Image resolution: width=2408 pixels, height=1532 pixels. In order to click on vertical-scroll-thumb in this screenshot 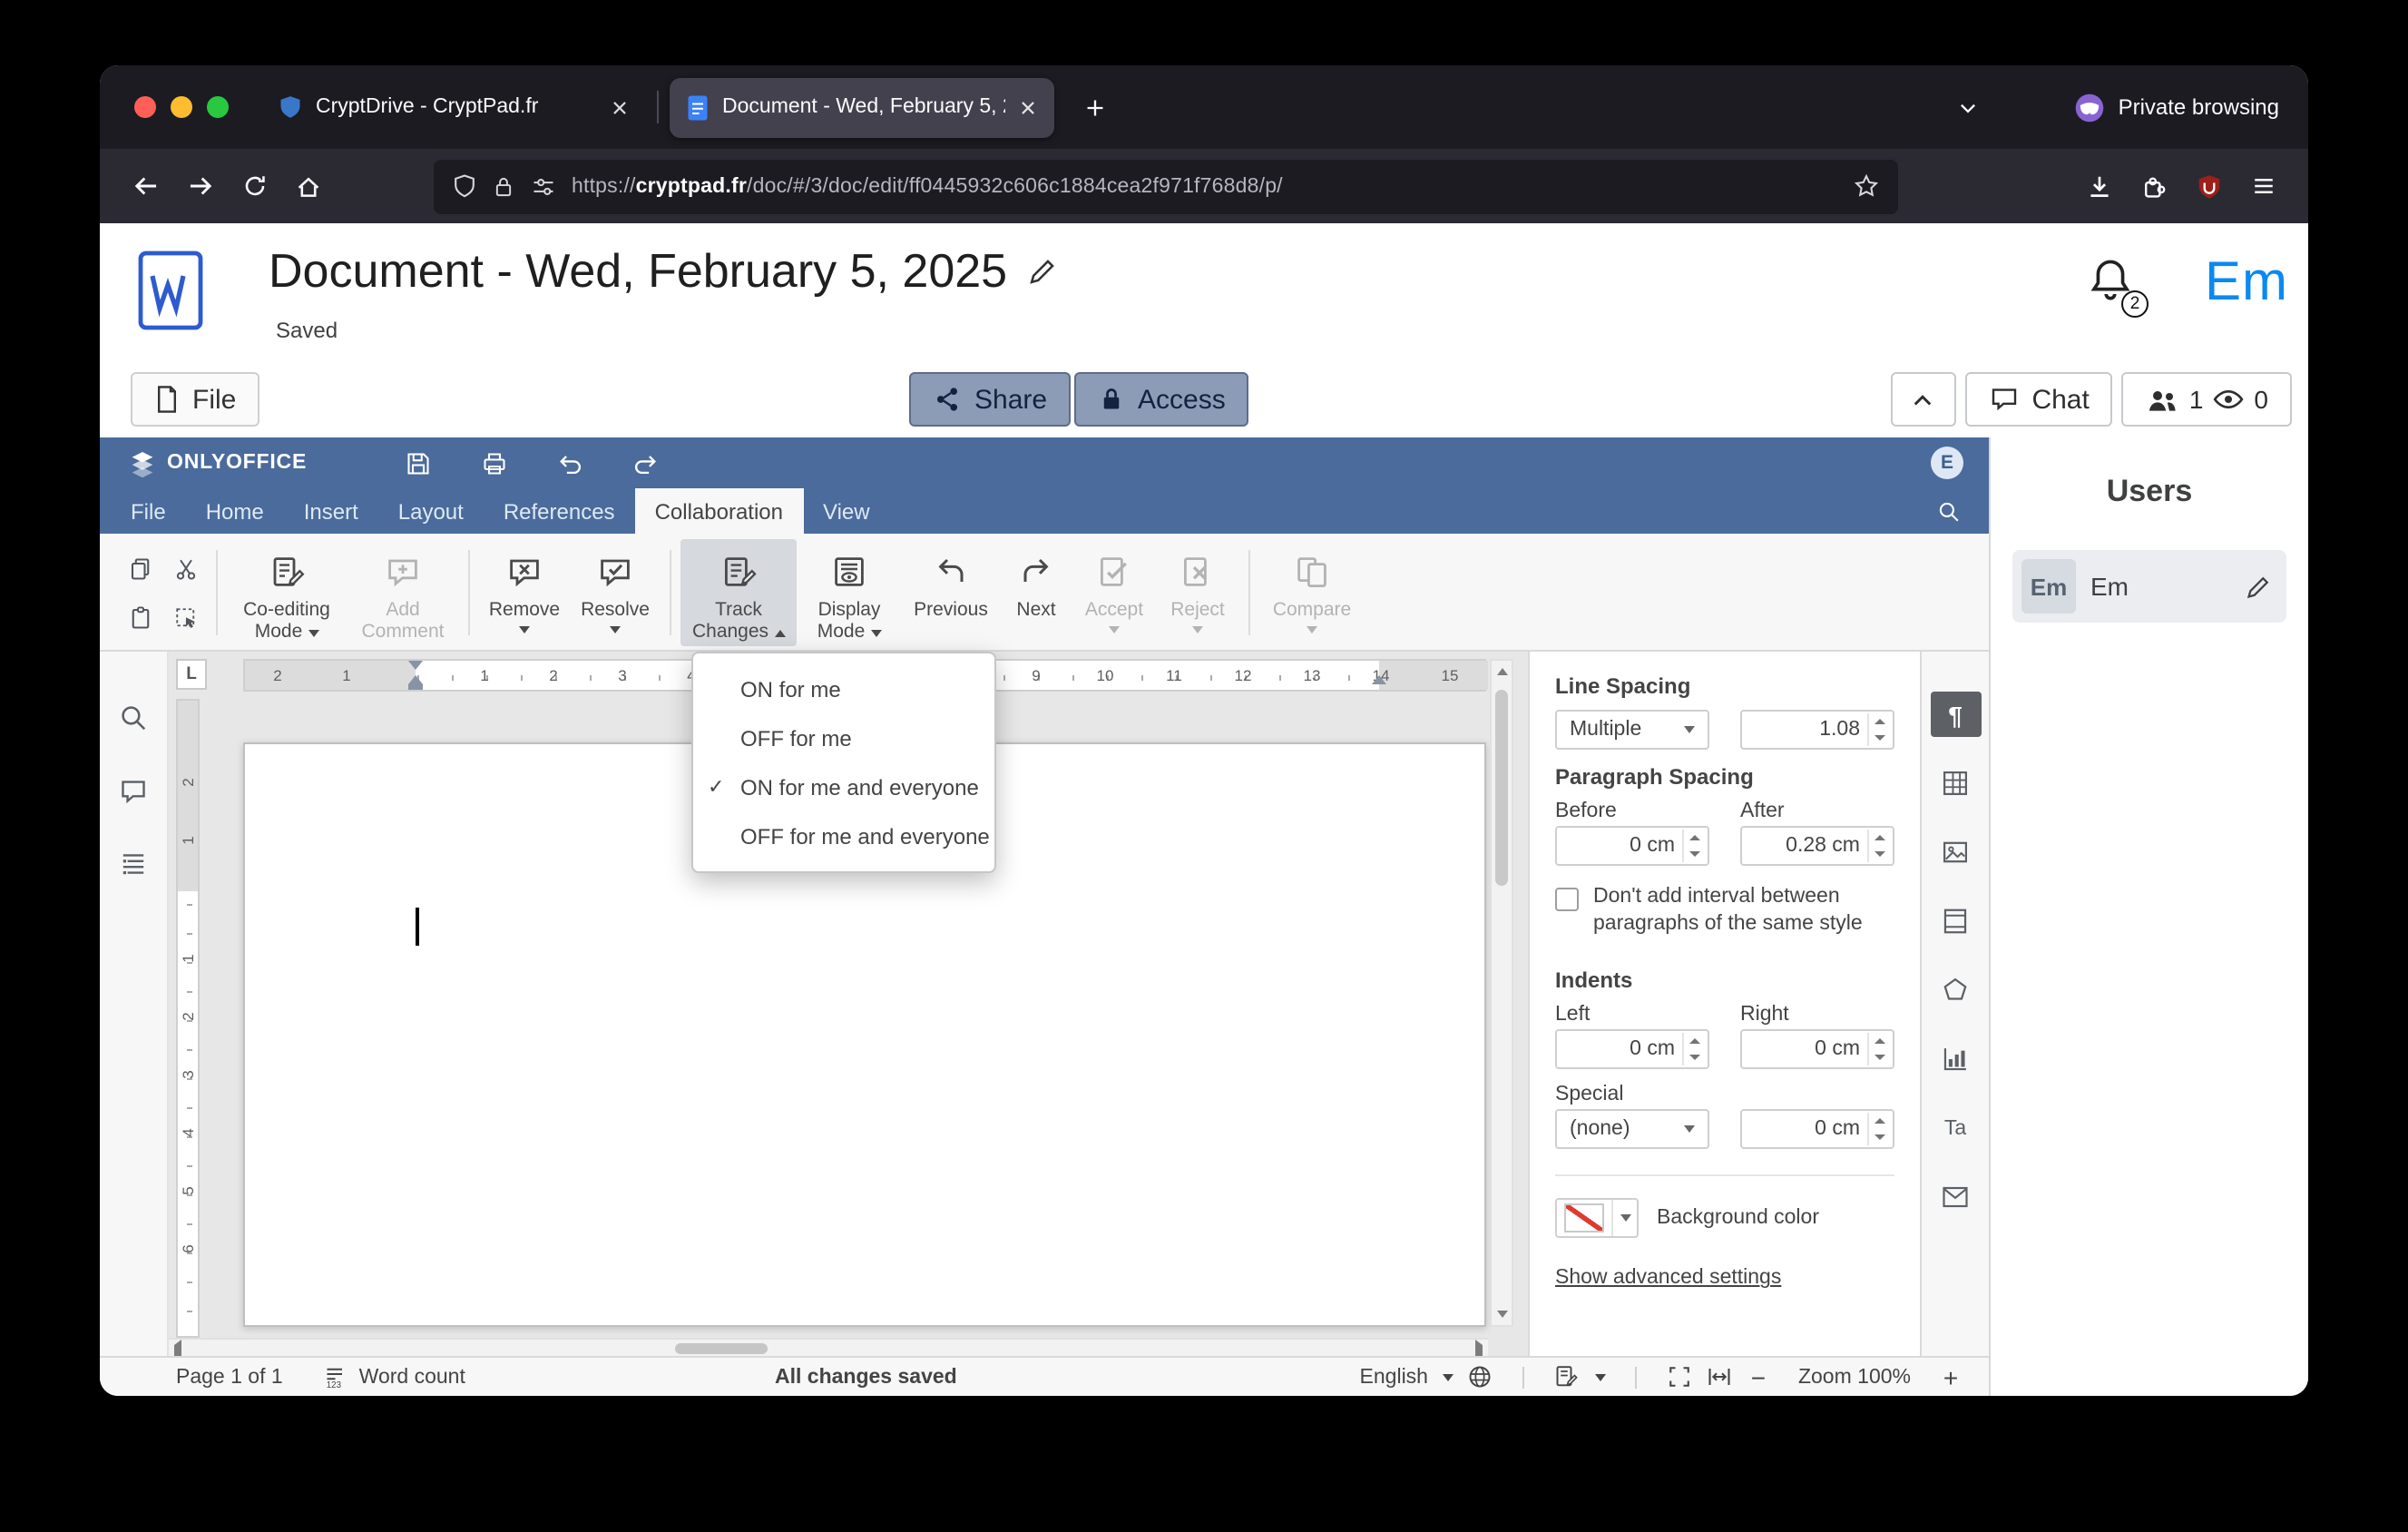, I will do `click(1501, 788)`.